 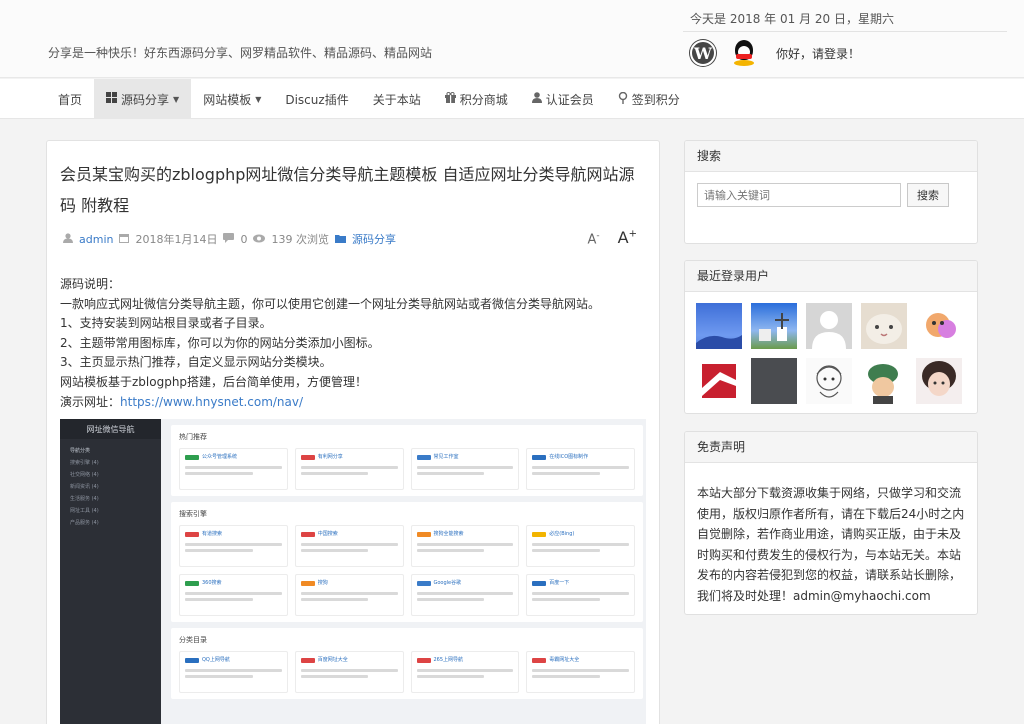 I want to click on recent-users-panel: 最近登录用户, so click(x=831, y=337).